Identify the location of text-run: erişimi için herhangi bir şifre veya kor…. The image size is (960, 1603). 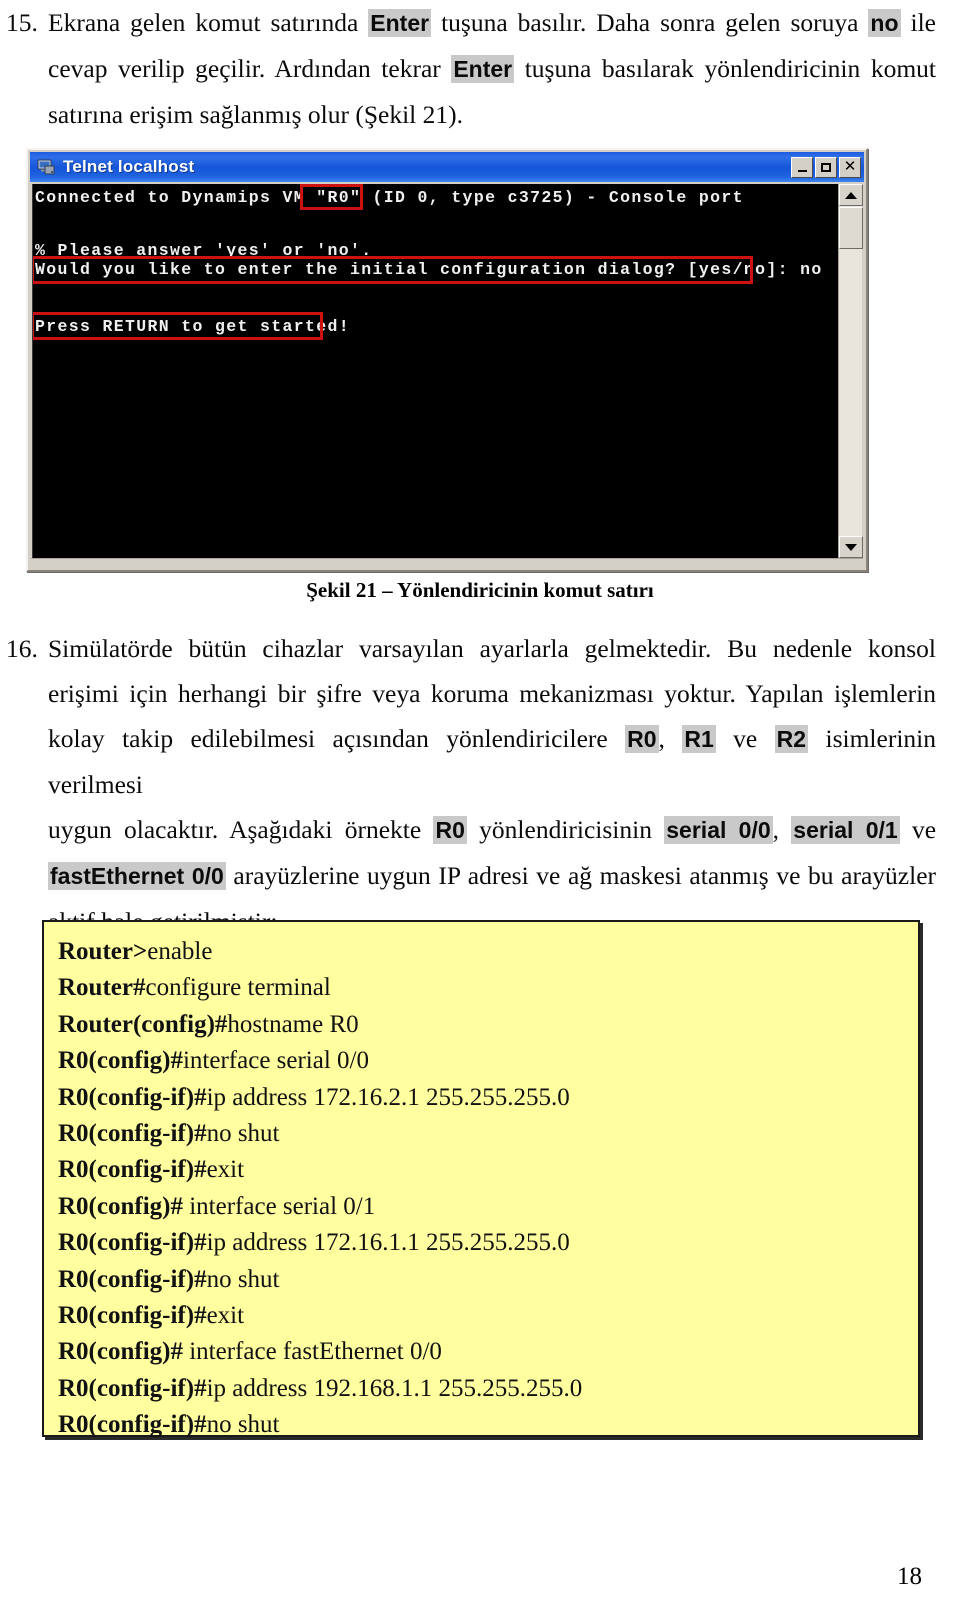
(492, 693).